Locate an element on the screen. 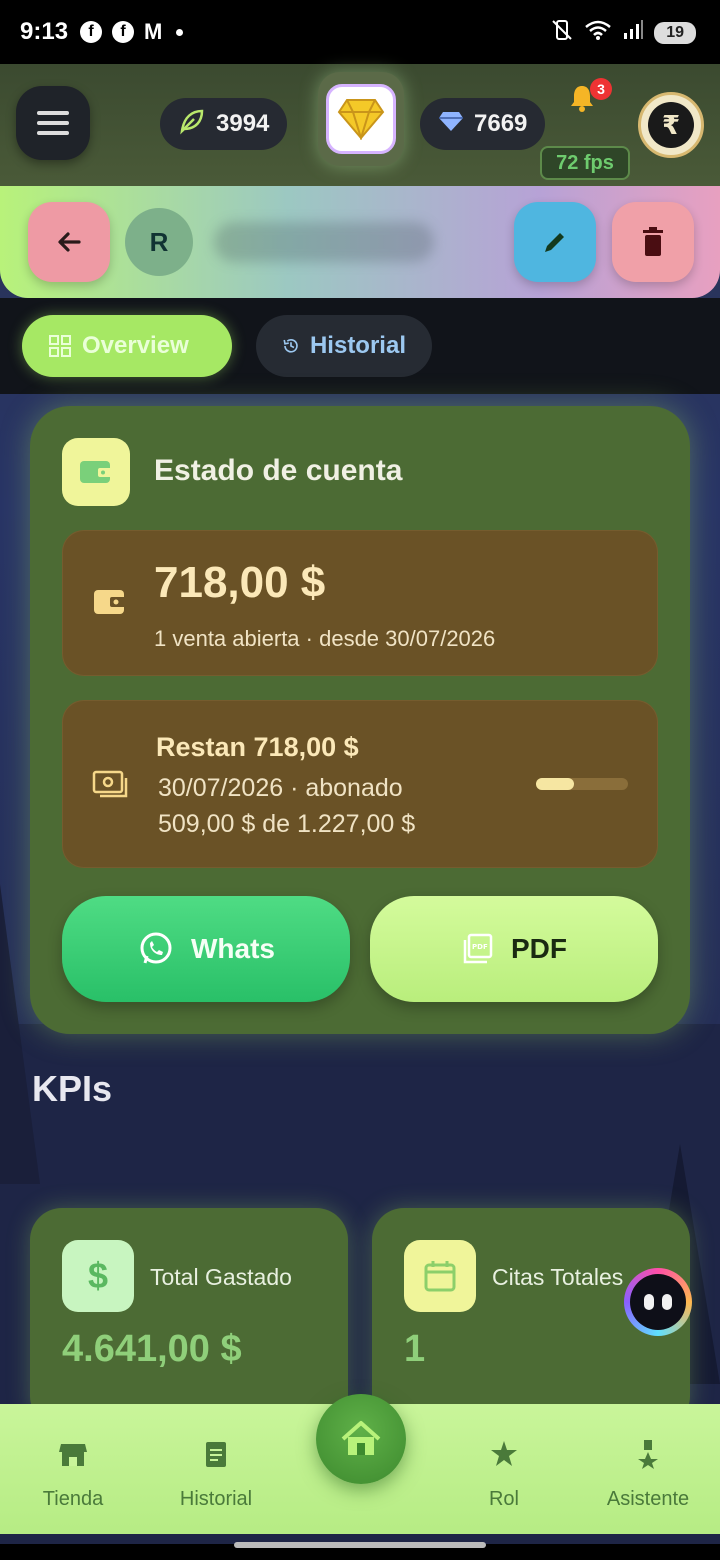  client-profile-bar: R is located at coordinates (360, 242).